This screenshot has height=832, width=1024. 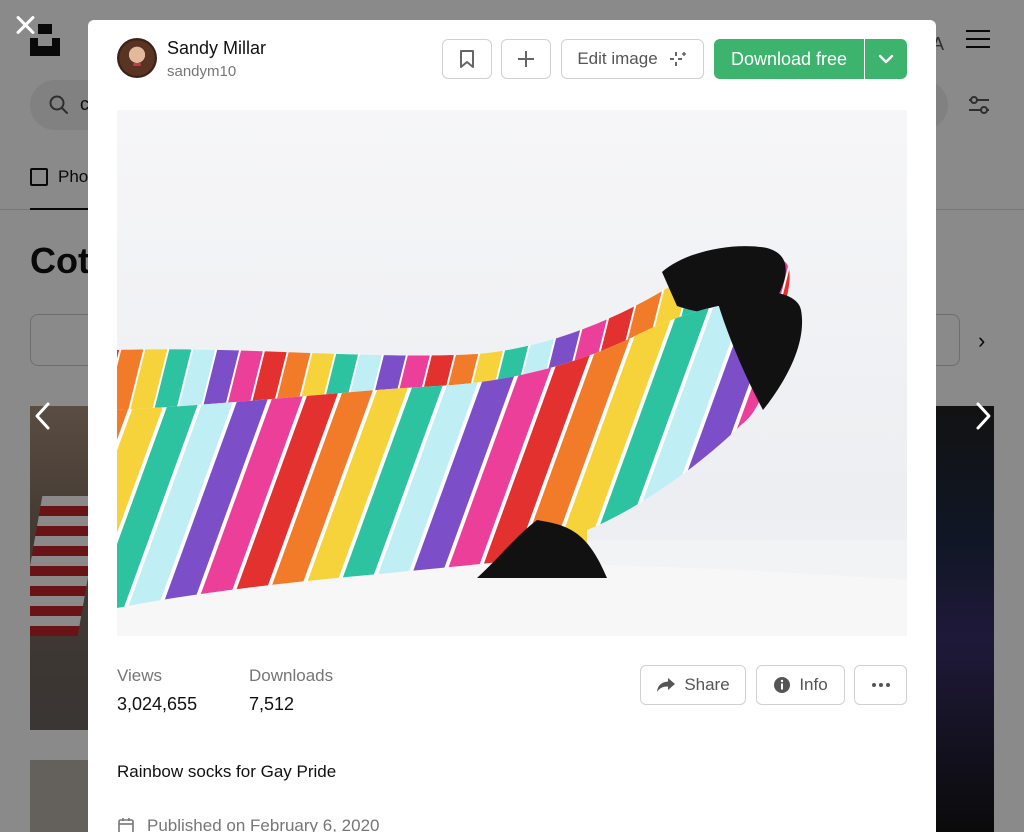 What do you see at coordinates (617, 58) in the screenshot?
I see `edit-image-label: Edit image` at bounding box center [617, 58].